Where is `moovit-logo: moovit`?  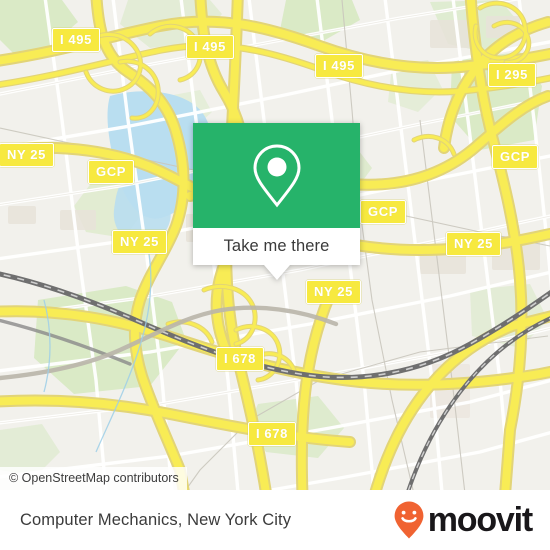 moovit-logo: moovit is located at coordinates (463, 520).